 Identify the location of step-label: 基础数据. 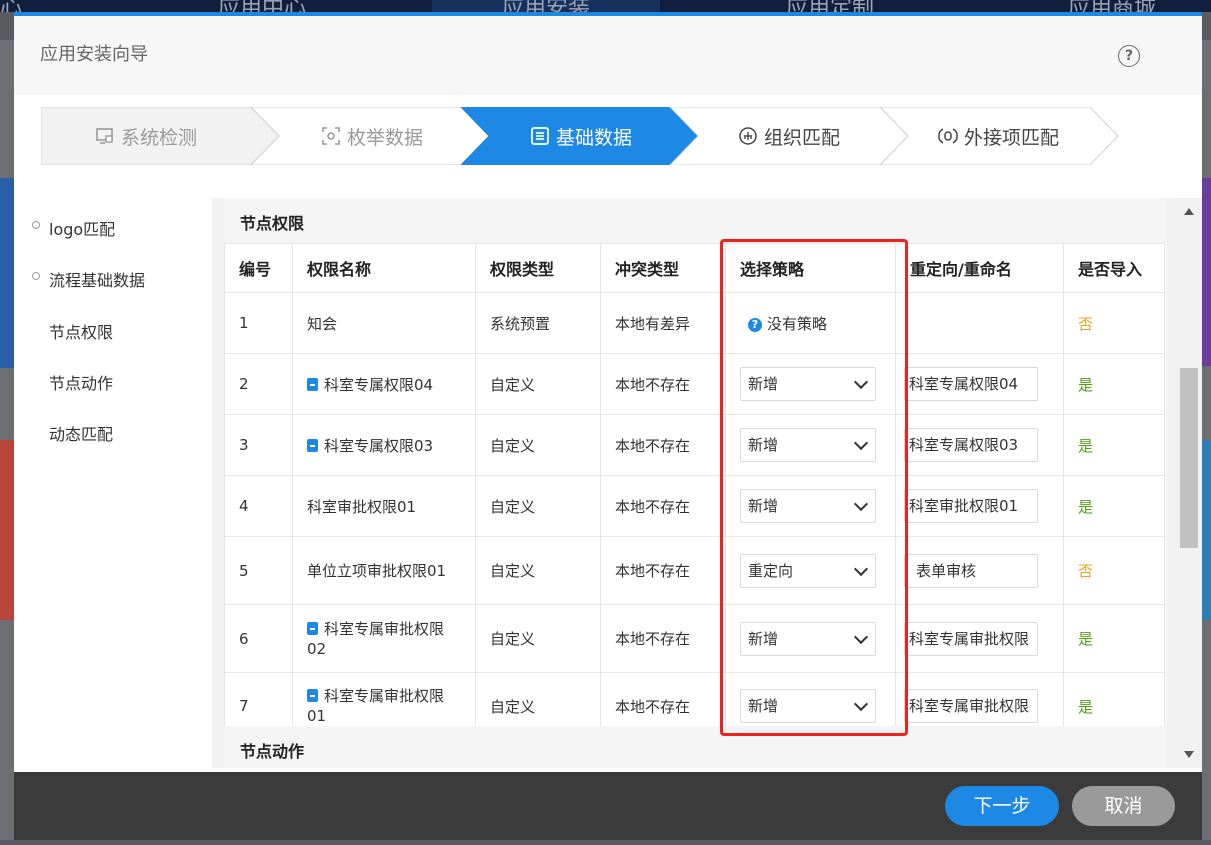
(594, 137).